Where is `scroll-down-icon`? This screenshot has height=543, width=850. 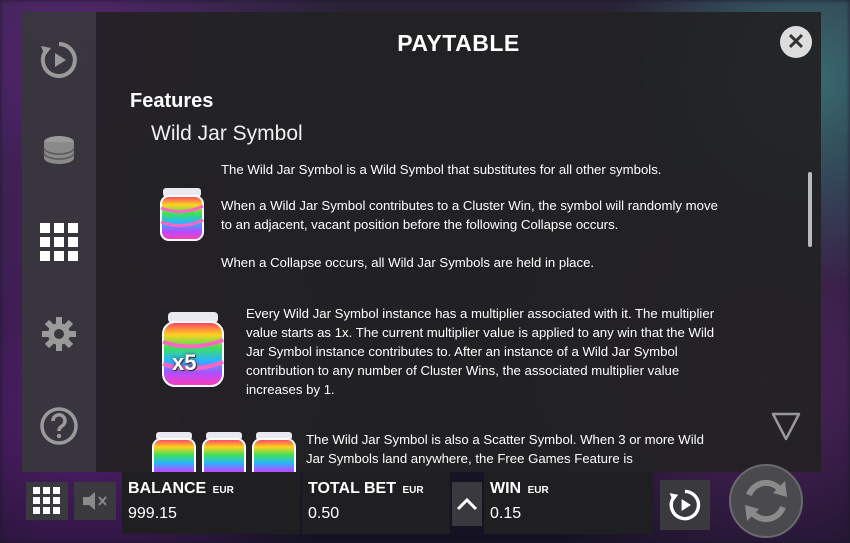
scroll-down-icon is located at coordinates (786, 426).